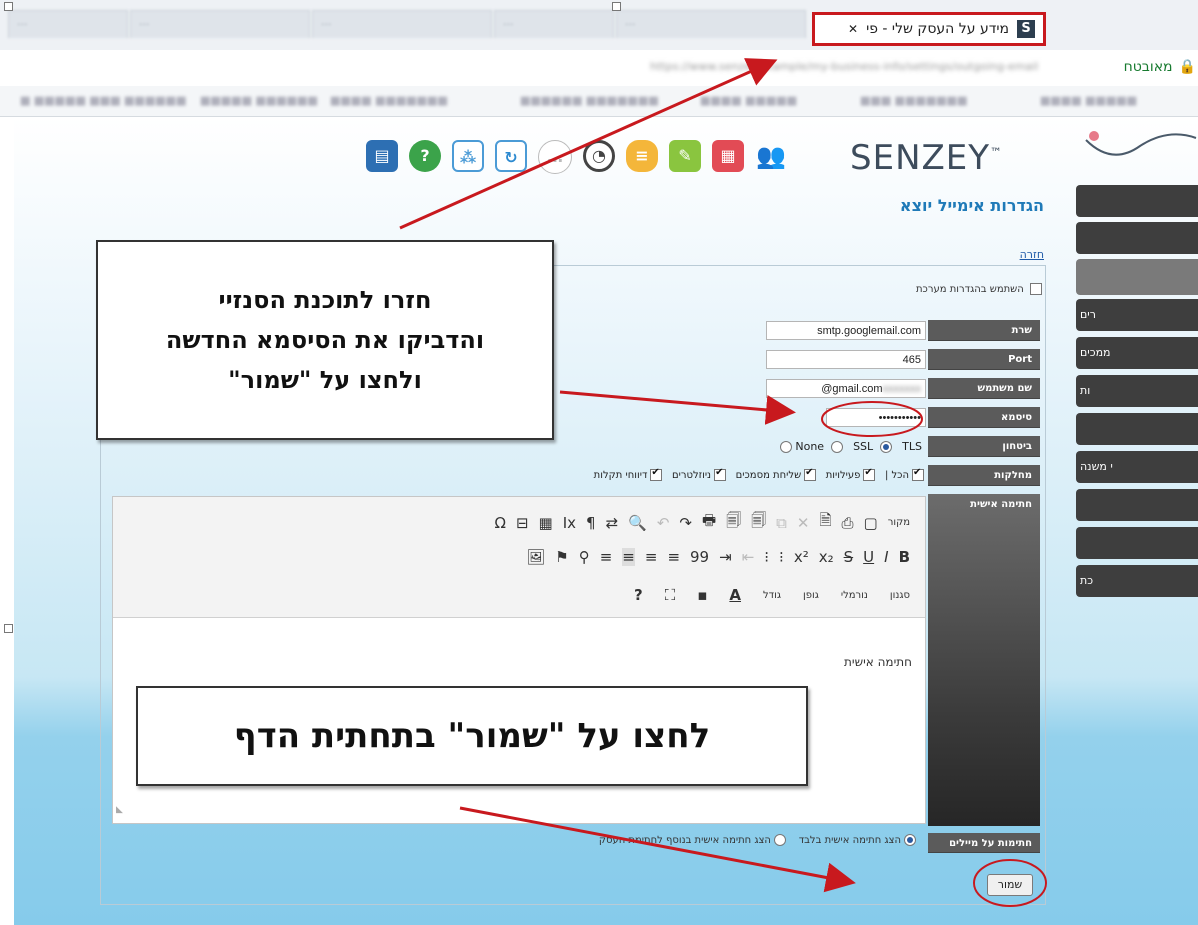  Describe the element at coordinates (638, 595) in the screenshot. I see `about-icon: ?` at that location.